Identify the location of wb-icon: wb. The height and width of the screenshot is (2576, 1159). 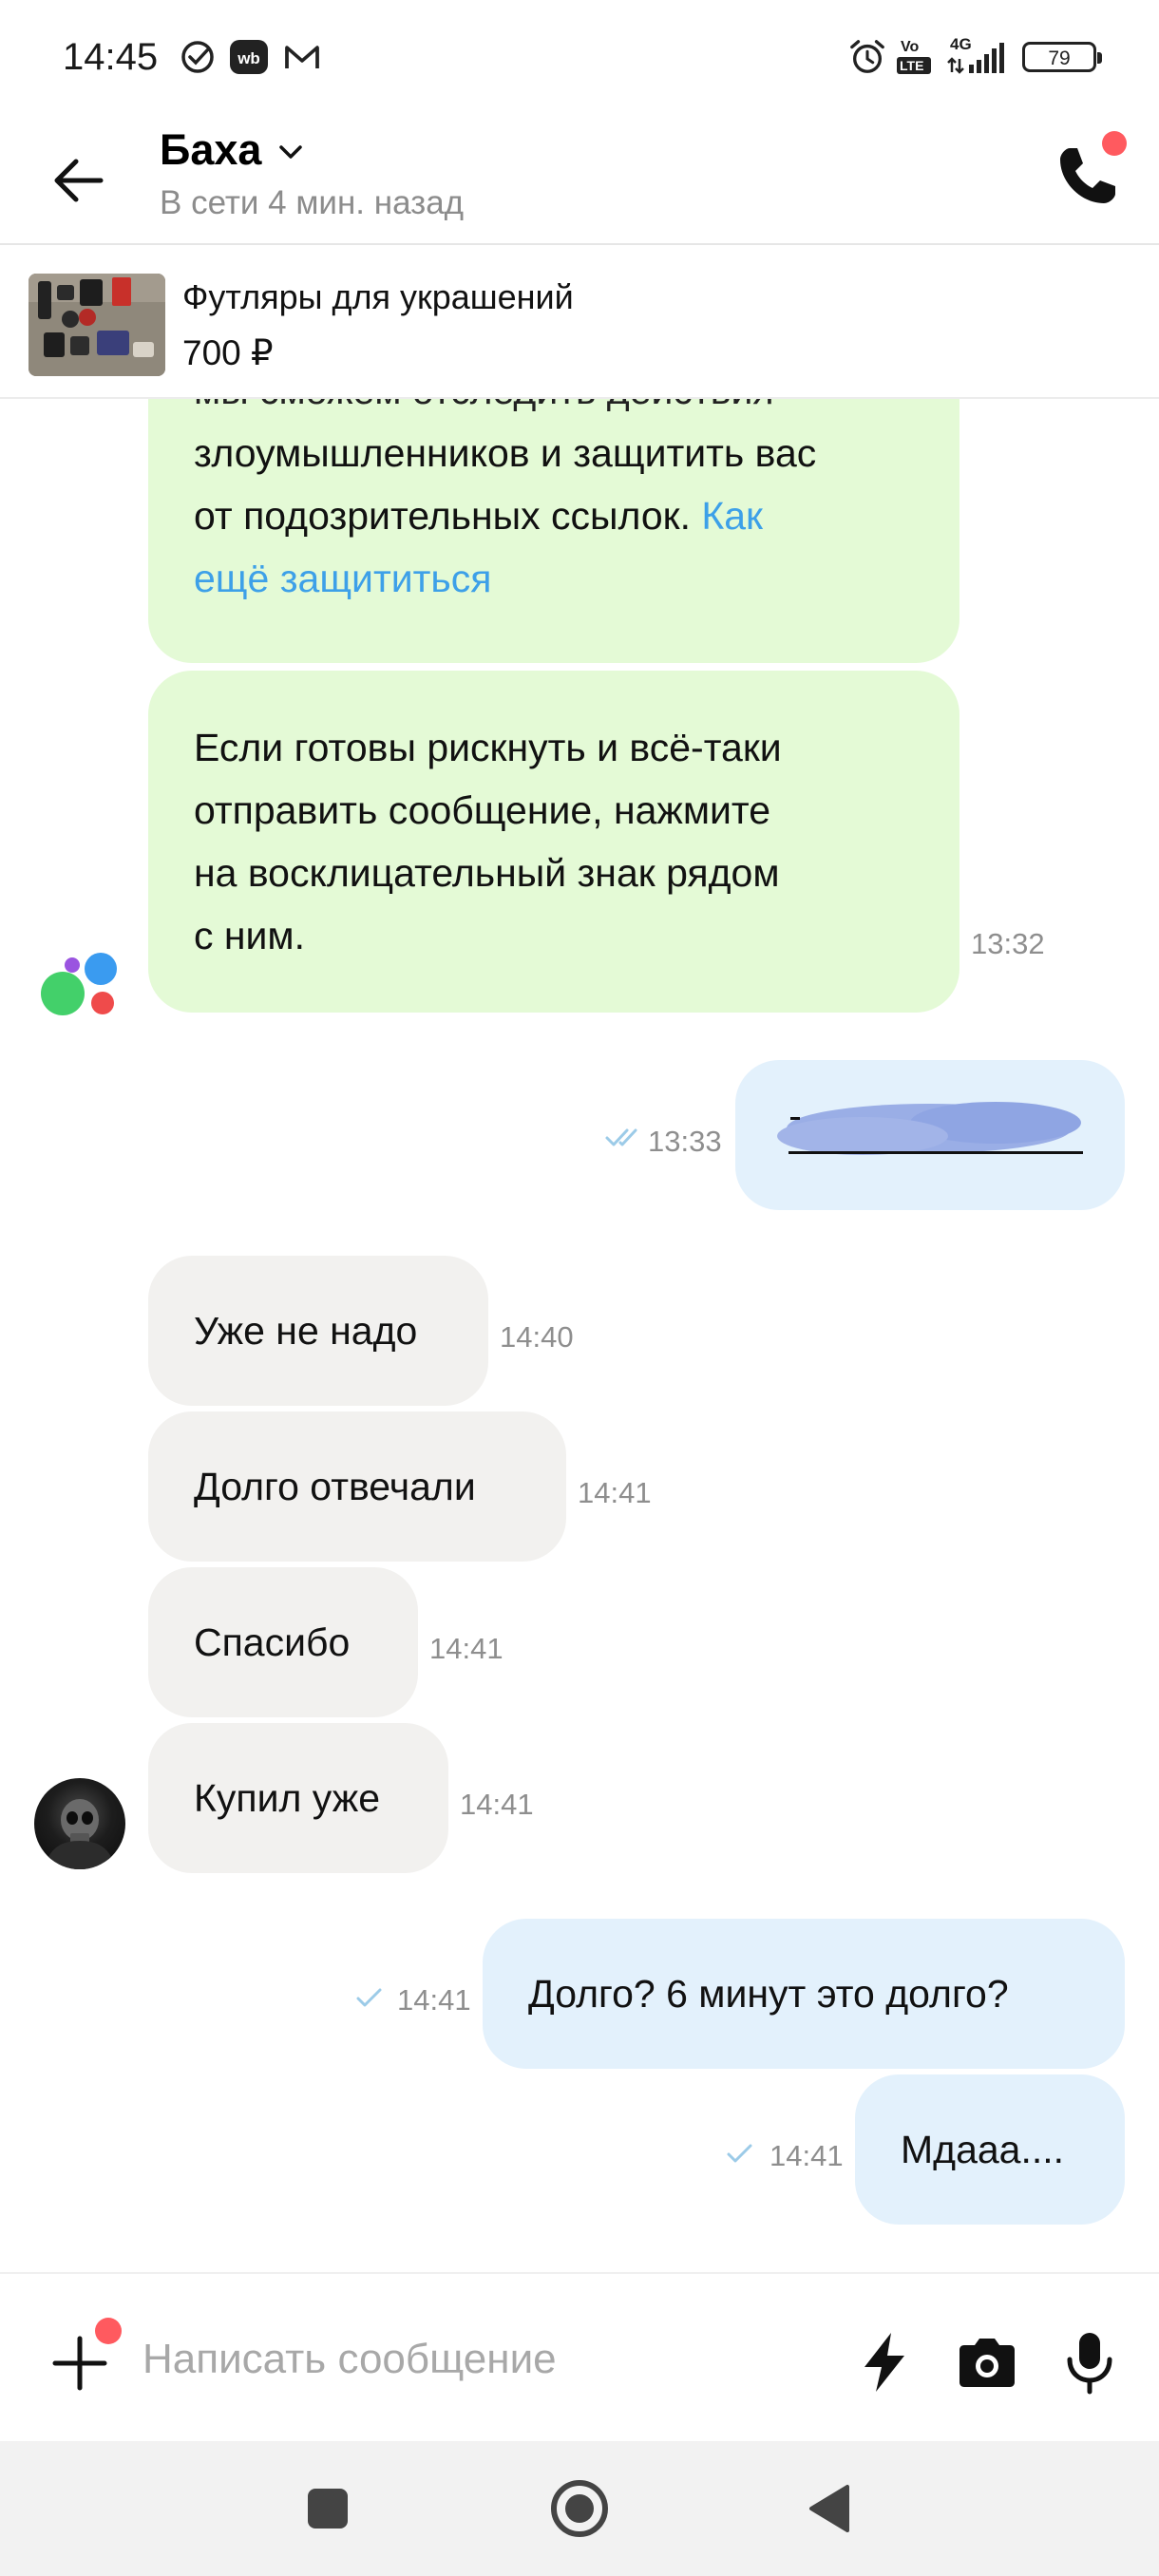
(249, 57).